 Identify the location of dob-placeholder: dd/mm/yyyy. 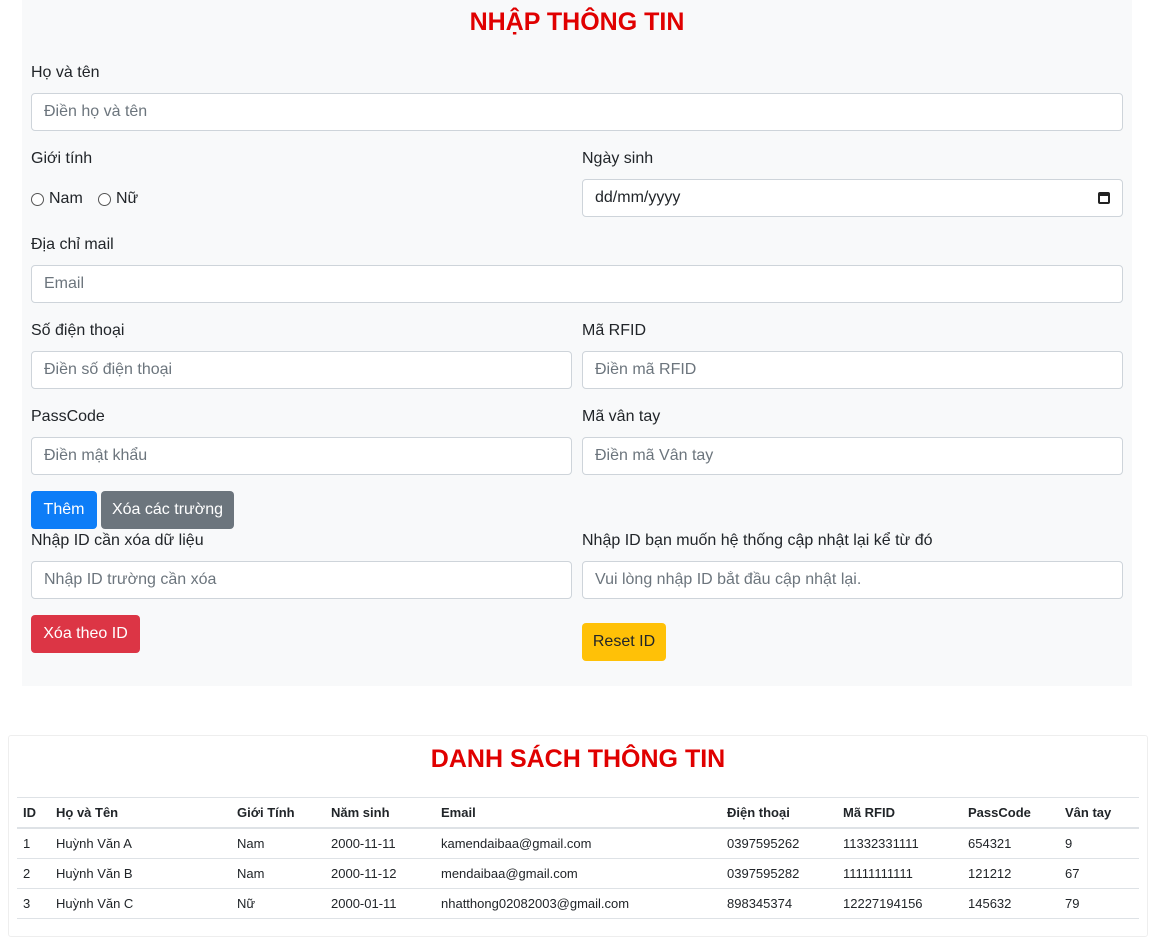
(638, 197).